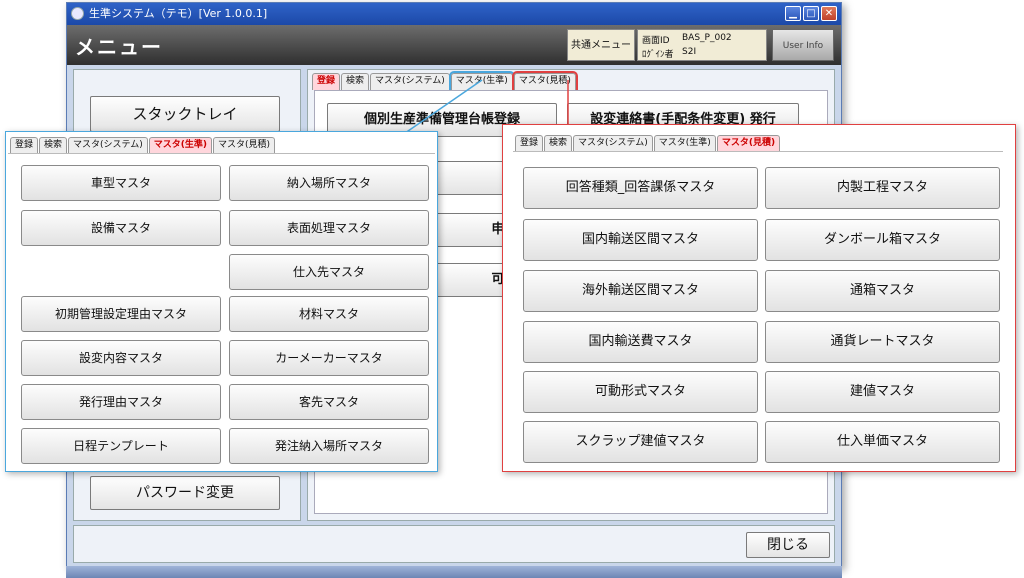 The width and height of the screenshot is (1024, 578). I want to click on session-info: 画面ID BAS_P_002 ﾛｸﾞｲﾝ者 S2I, so click(702, 45).